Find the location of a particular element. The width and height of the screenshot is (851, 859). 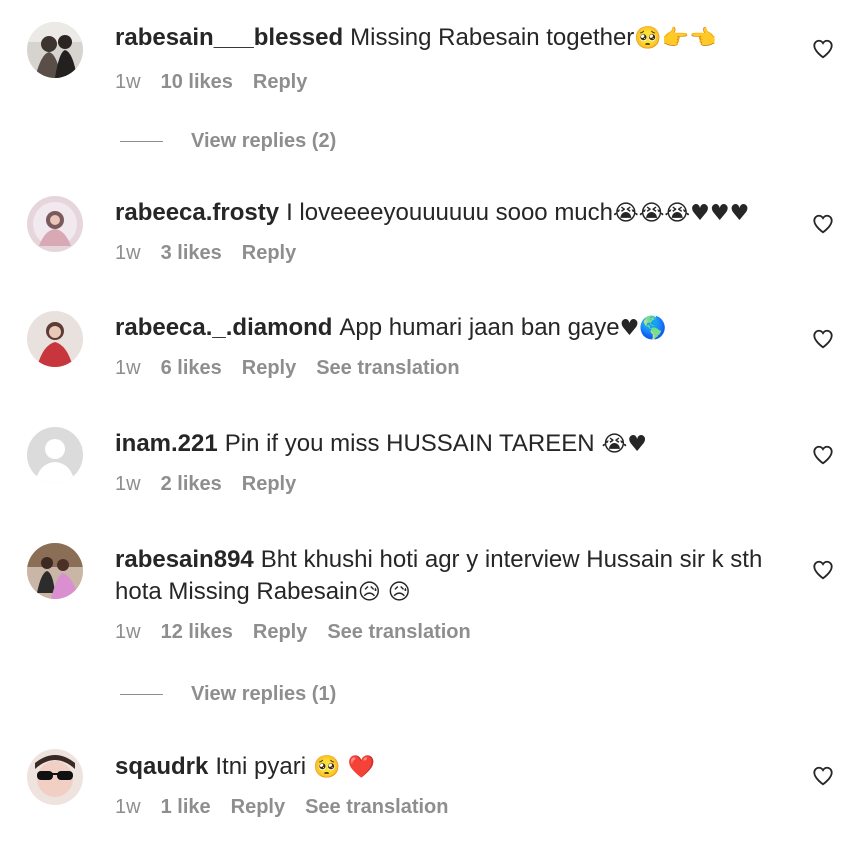

comment-emoji: ♥🌎 is located at coordinates (643, 328).